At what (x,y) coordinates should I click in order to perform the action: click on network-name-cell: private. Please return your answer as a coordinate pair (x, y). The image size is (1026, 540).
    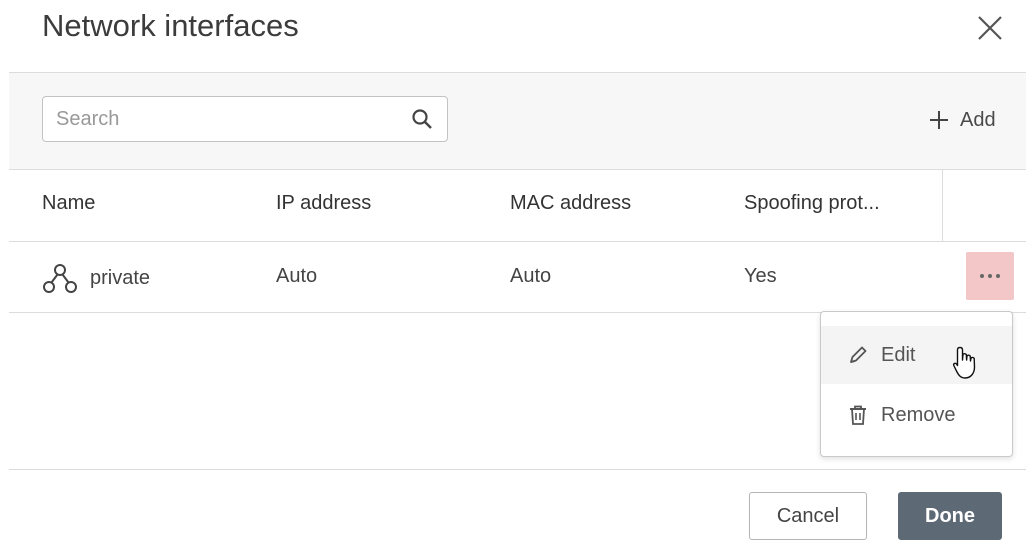
    Looking at the image, I should click on (96, 278).